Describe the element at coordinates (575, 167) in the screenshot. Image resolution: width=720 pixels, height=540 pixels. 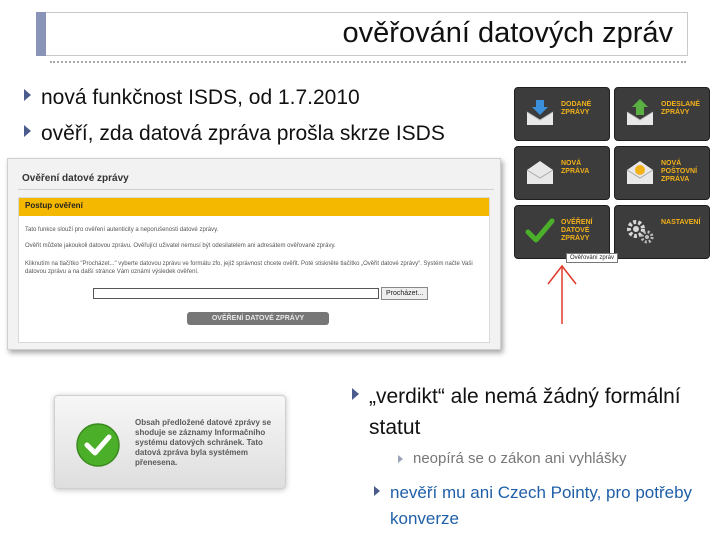
I see `tile-label: NOVÁ ZPRÁVA` at that location.